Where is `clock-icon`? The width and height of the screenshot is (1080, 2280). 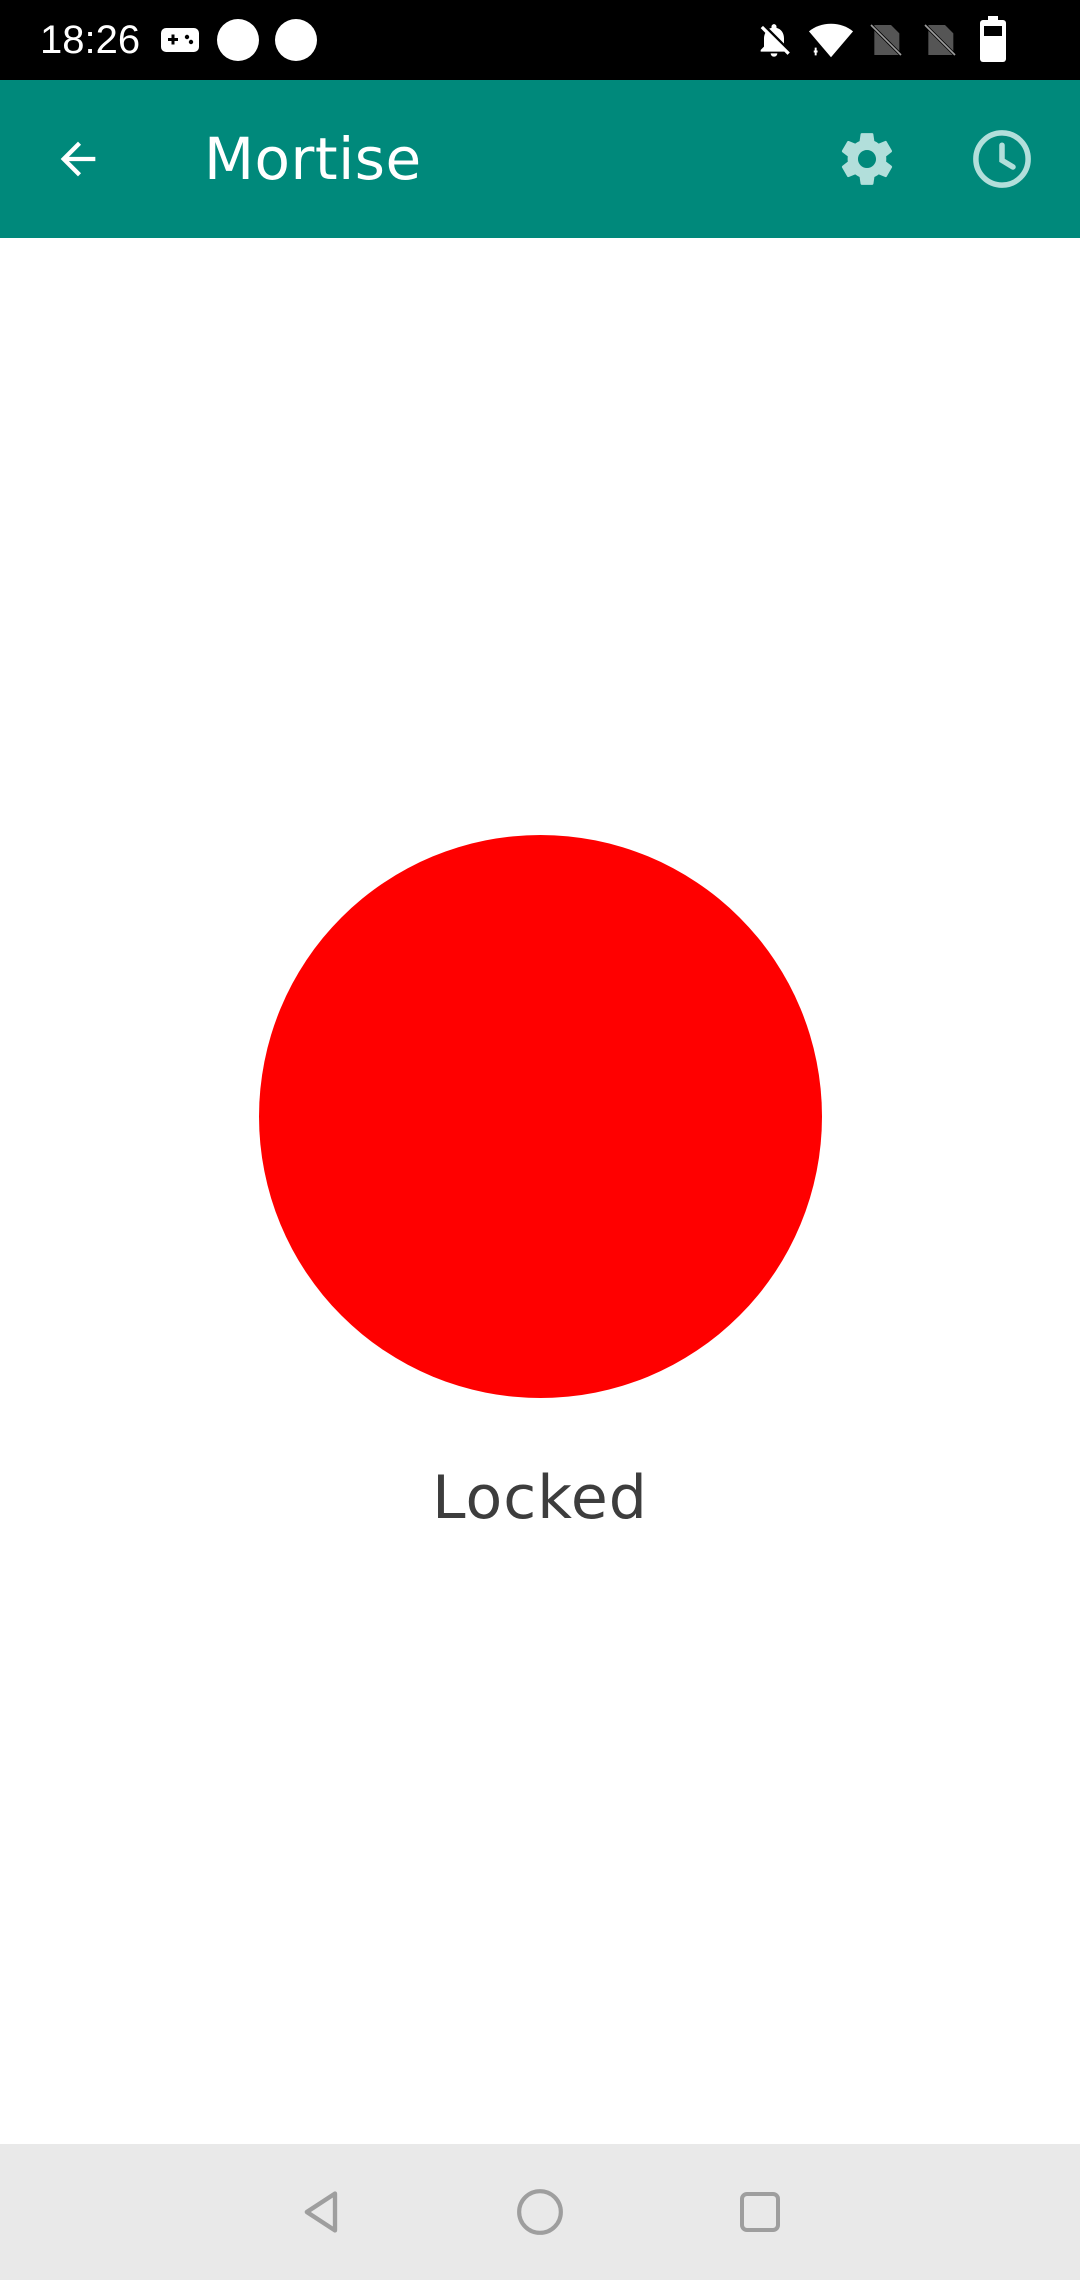
clock-icon is located at coordinates (1002, 159).